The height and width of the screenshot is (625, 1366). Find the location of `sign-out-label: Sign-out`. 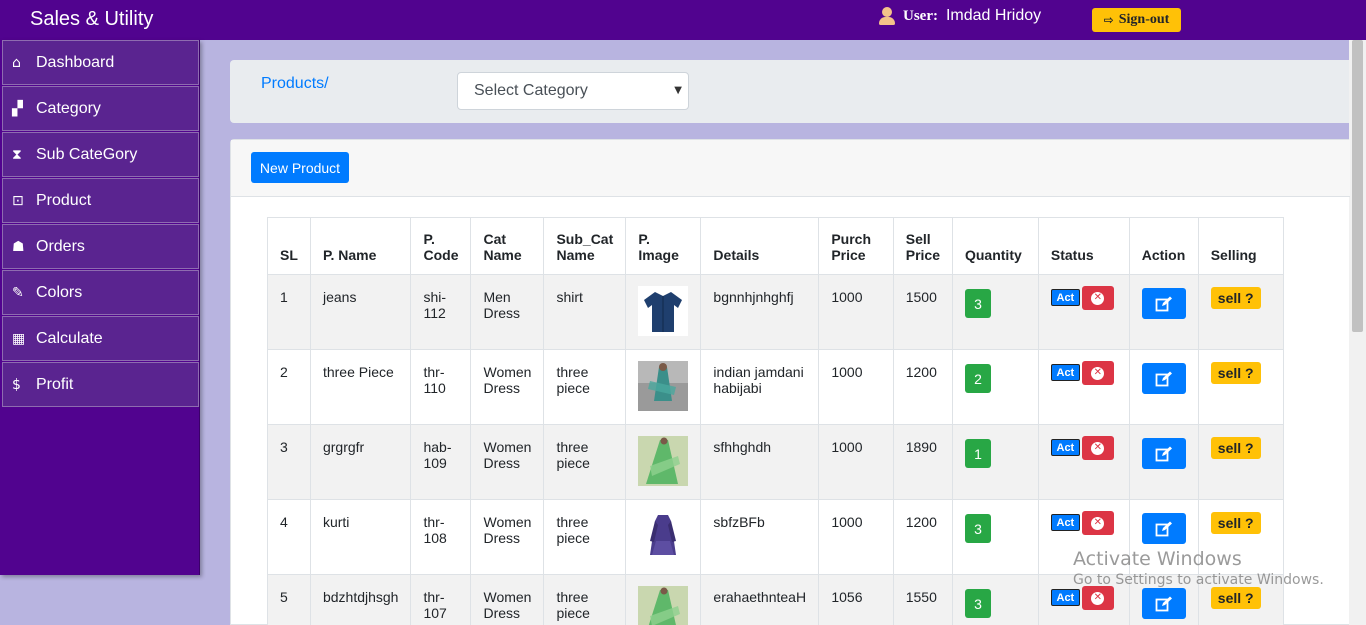

sign-out-label: Sign-out is located at coordinates (1144, 19).